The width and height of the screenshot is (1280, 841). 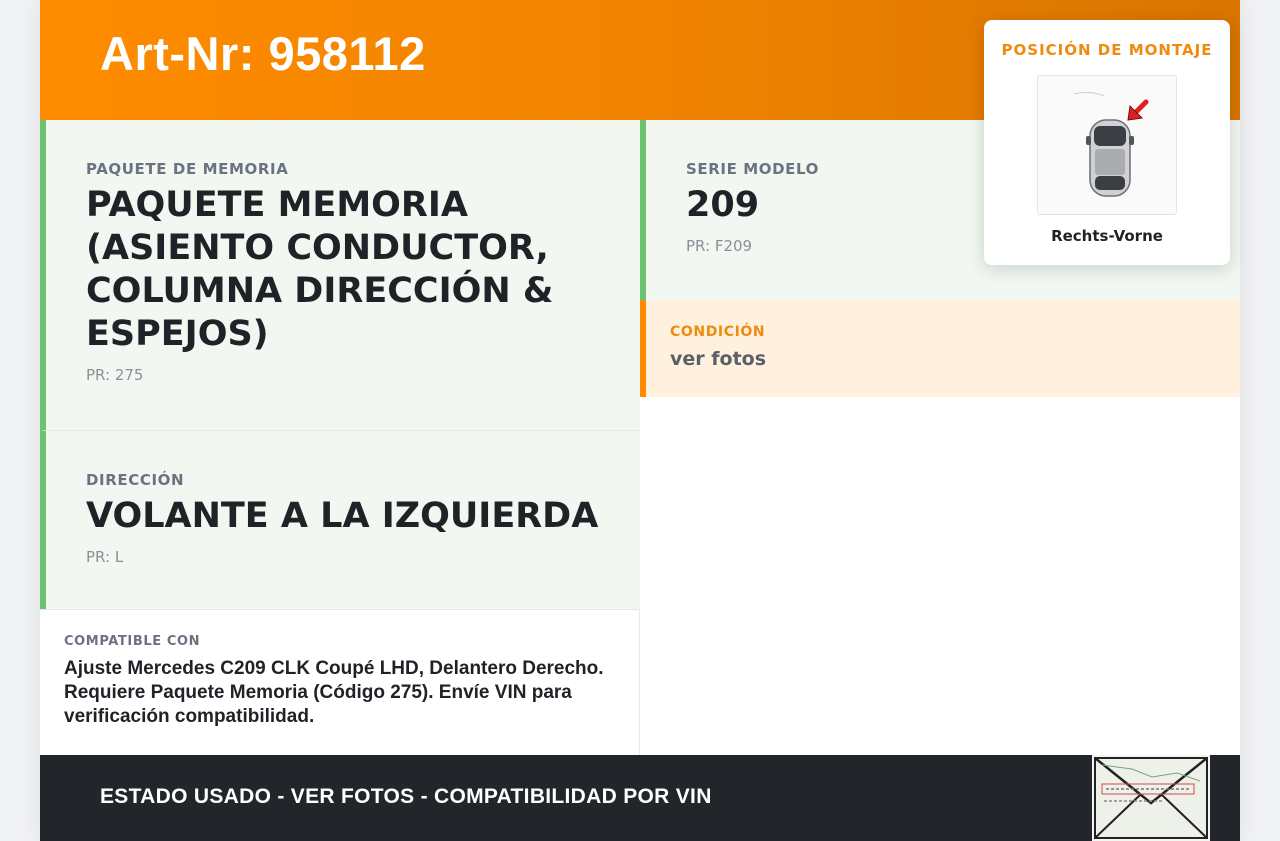 What do you see at coordinates (1107, 236) in the screenshot?
I see `mount-position-label: Rechts-Vorne` at bounding box center [1107, 236].